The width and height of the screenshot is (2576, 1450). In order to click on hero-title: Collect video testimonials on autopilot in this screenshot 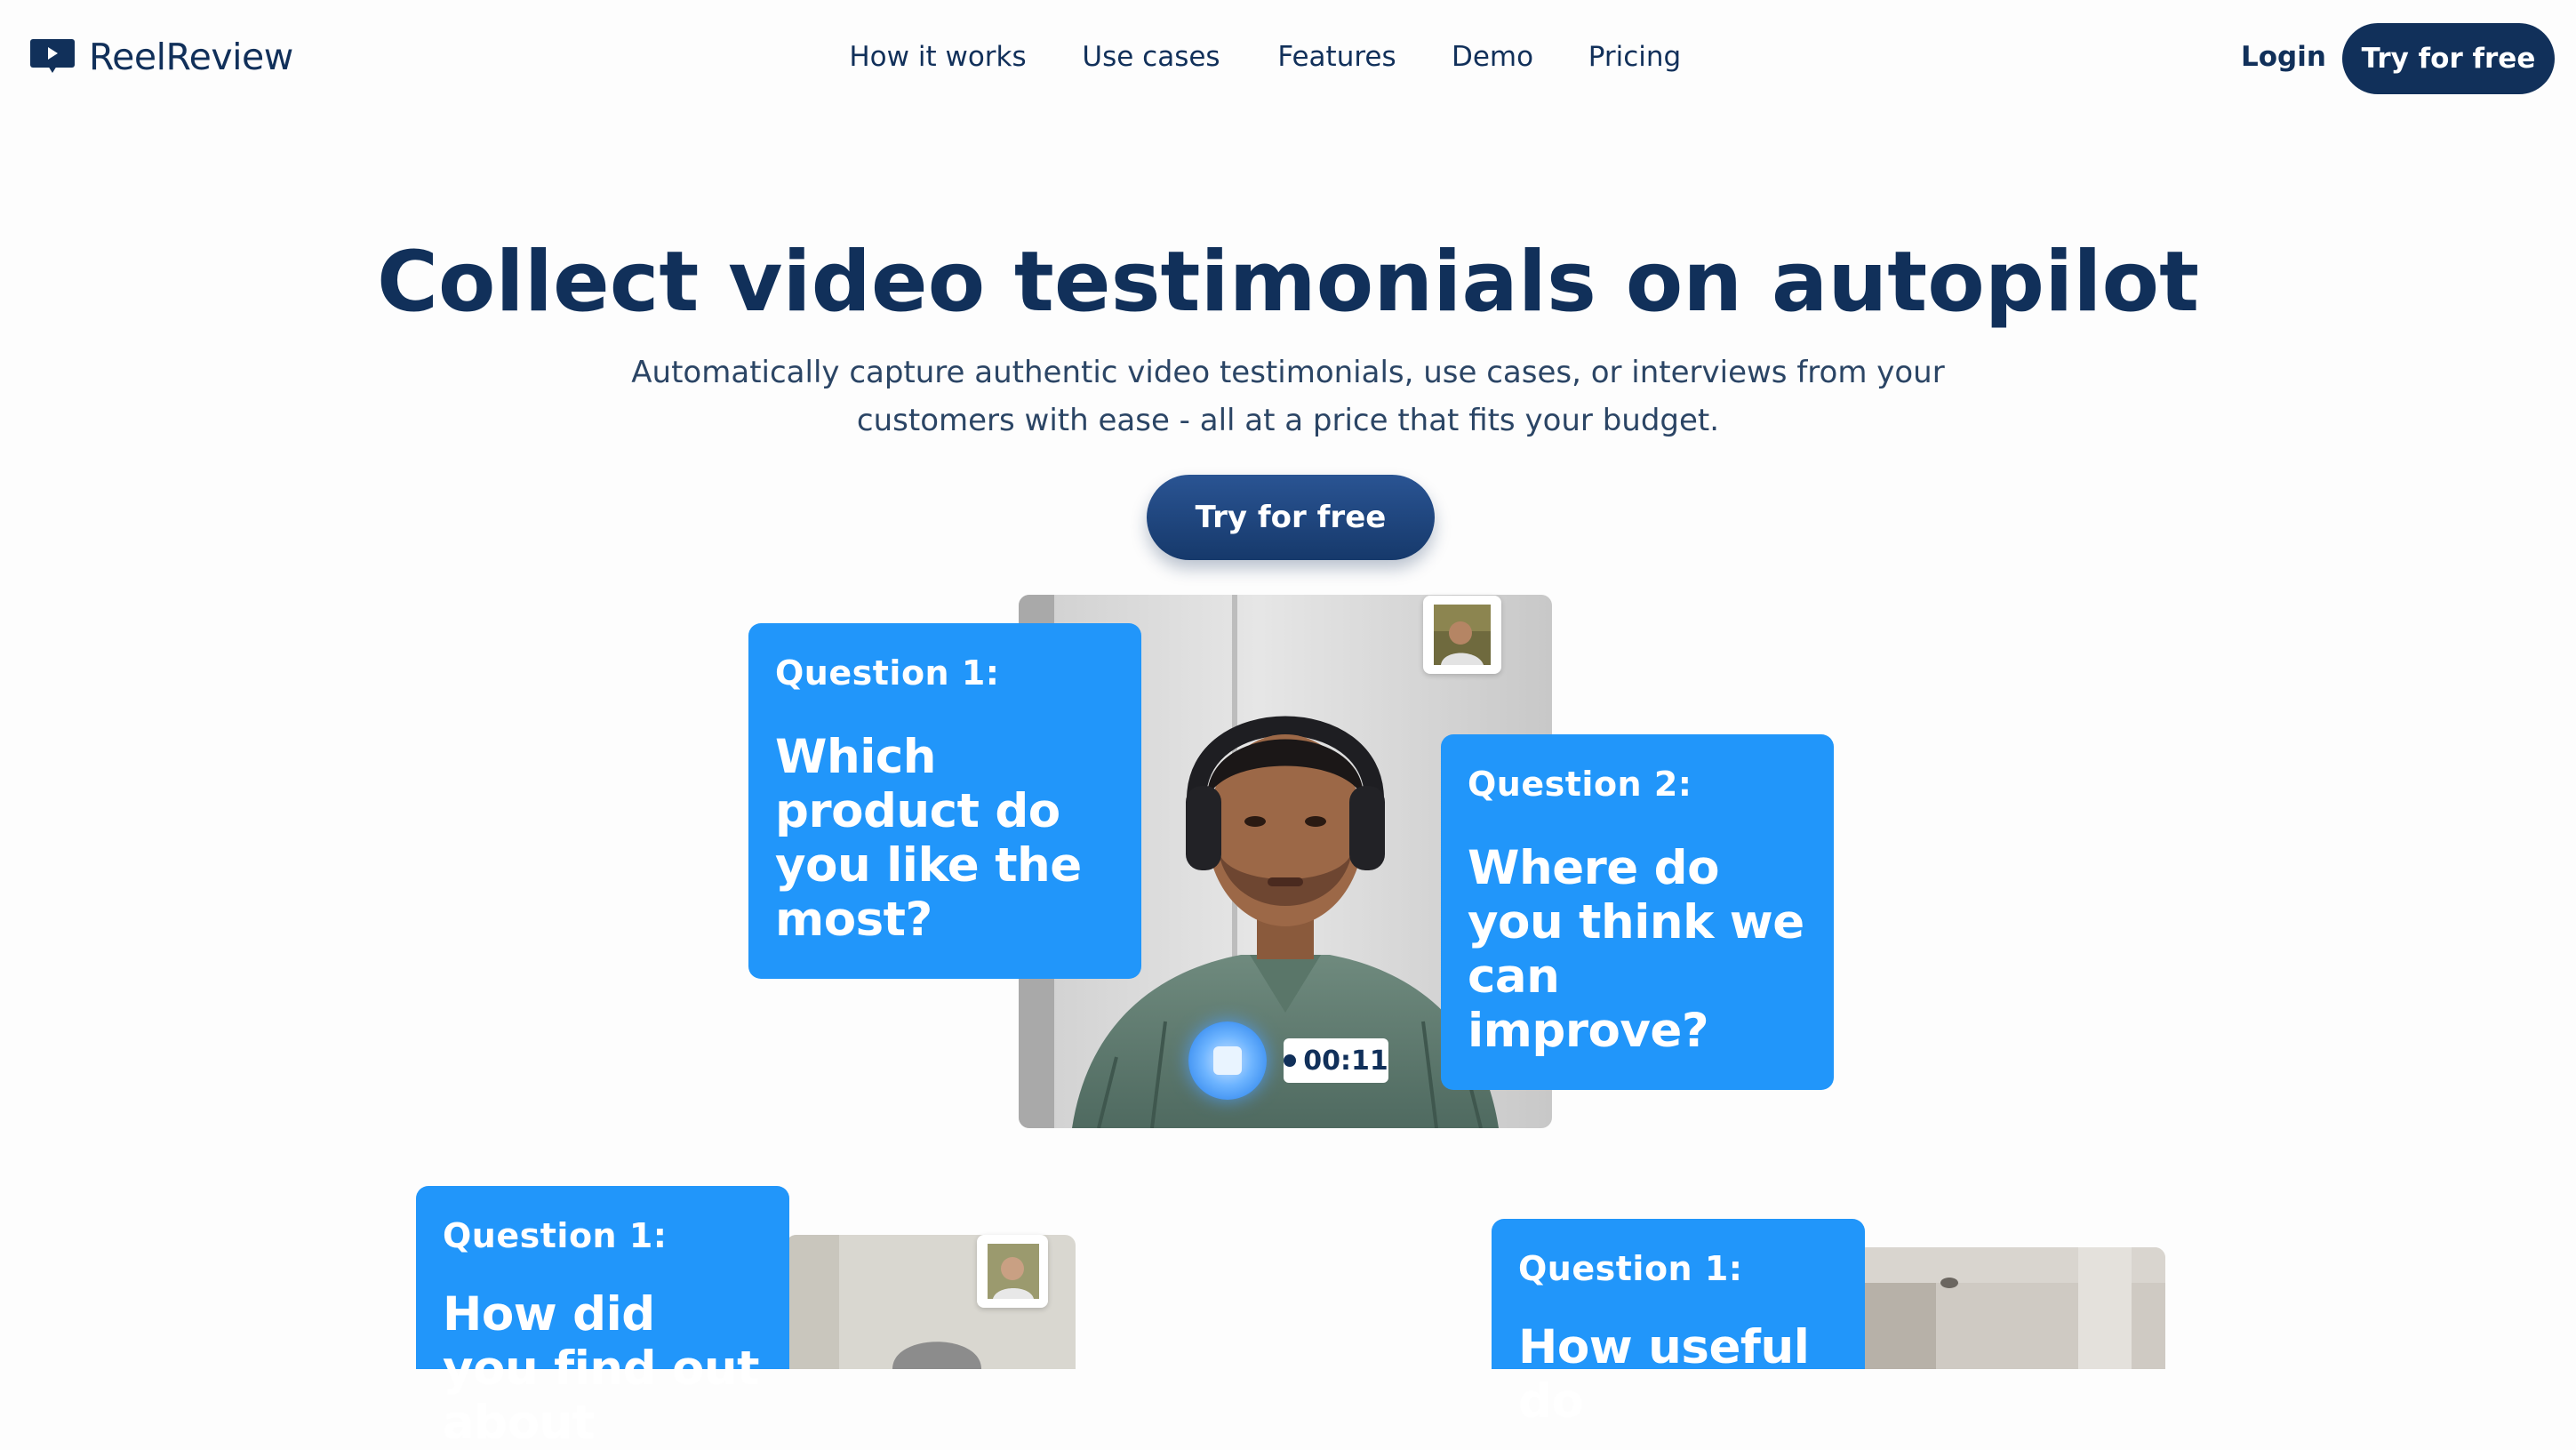, I will do `click(1288, 282)`.